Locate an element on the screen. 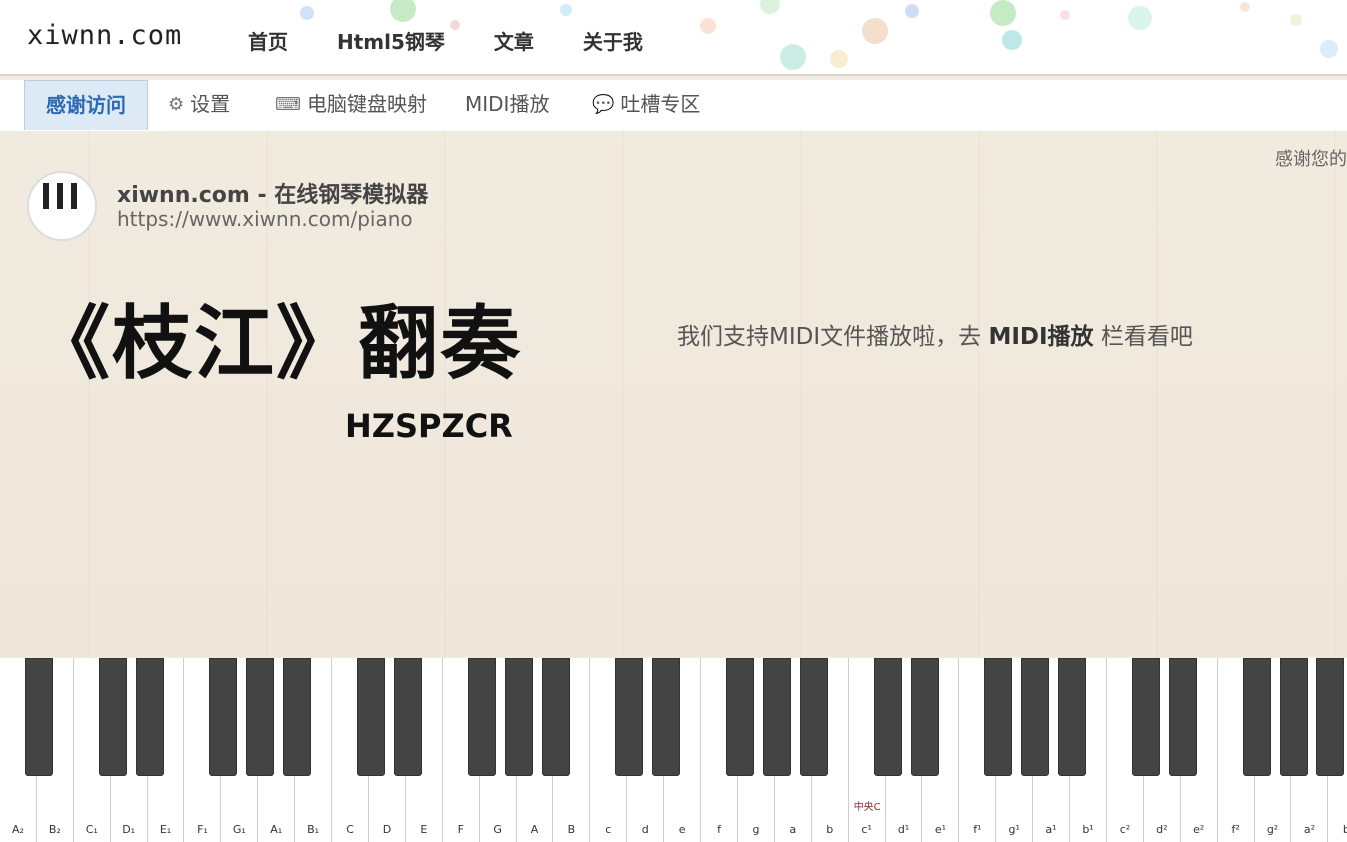 The height and width of the screenshot is (842, 1347). white-key-label: F₁ is located at coordinates (202, 829).